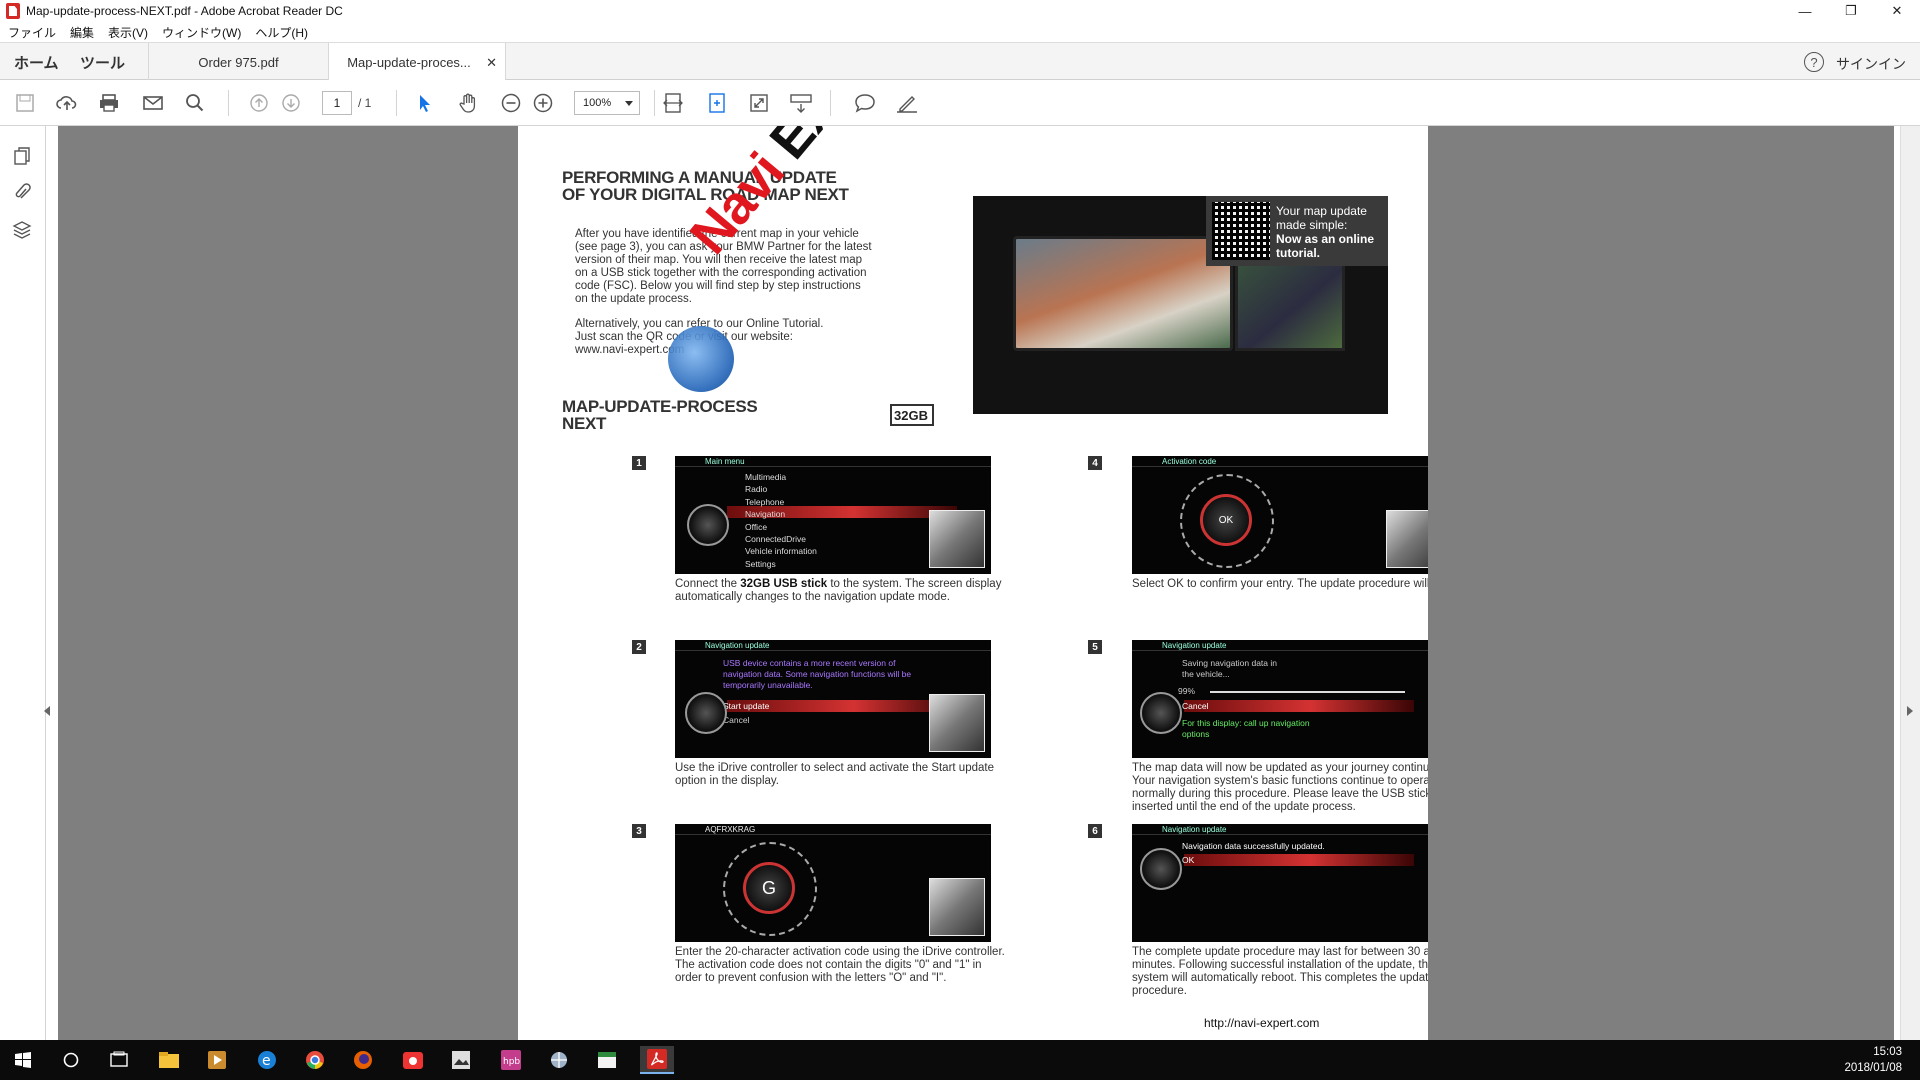 The width and height of the screenshot is (1920, 1080). I want to click on fit-width-icon, so click(673, 103).